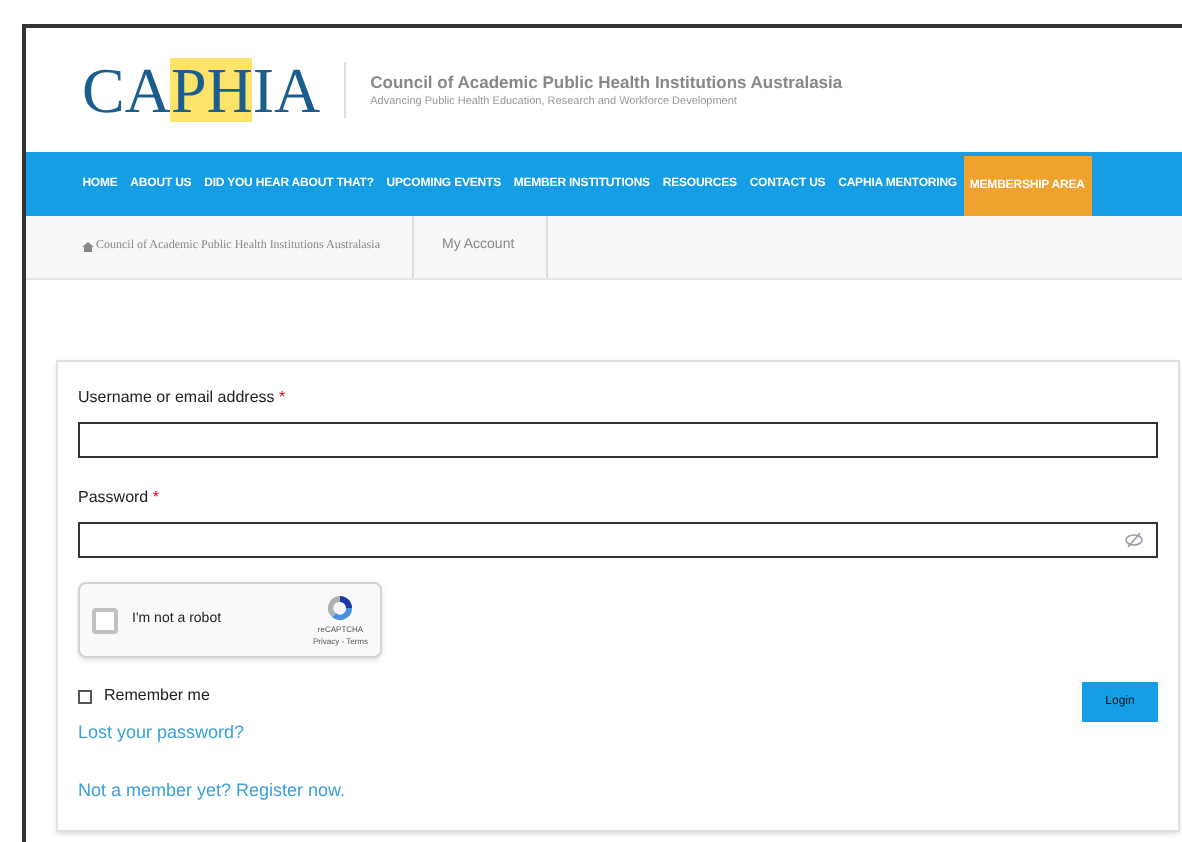 This screenshot has width=1182, height=842. I want to click on remember-label: Remember me, so click(157, 696).